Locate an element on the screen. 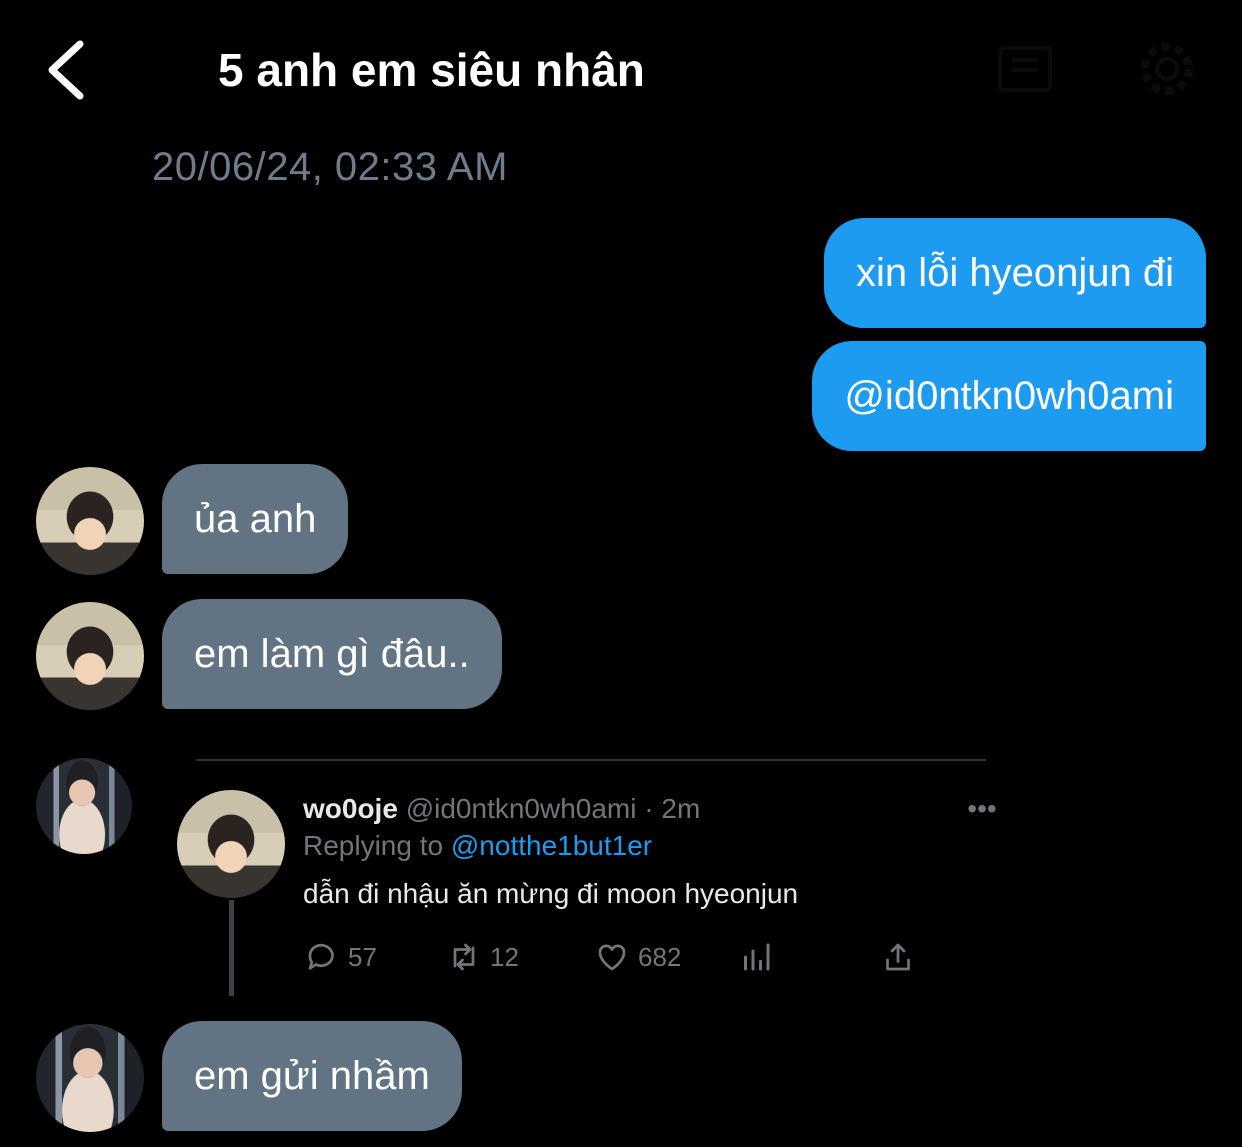 The width and height of the screenshot is (1242, 1147). retweet-icon is located at coordinates (464, 957).